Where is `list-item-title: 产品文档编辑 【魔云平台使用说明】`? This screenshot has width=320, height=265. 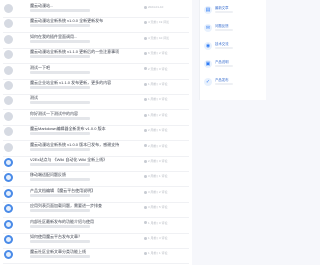
list-item-title: 产品文档编辑 【魔云平台使用说明】 is located at coordinates (62, 190).